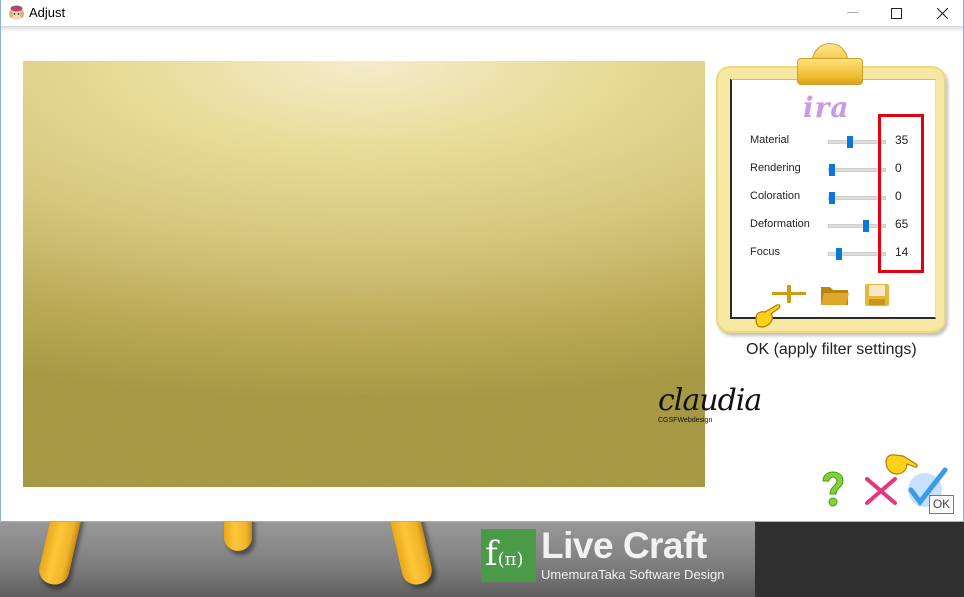 This screenshot has width=964, height=597. I want to click on param-label-focus: Focus, so click(765, 252).